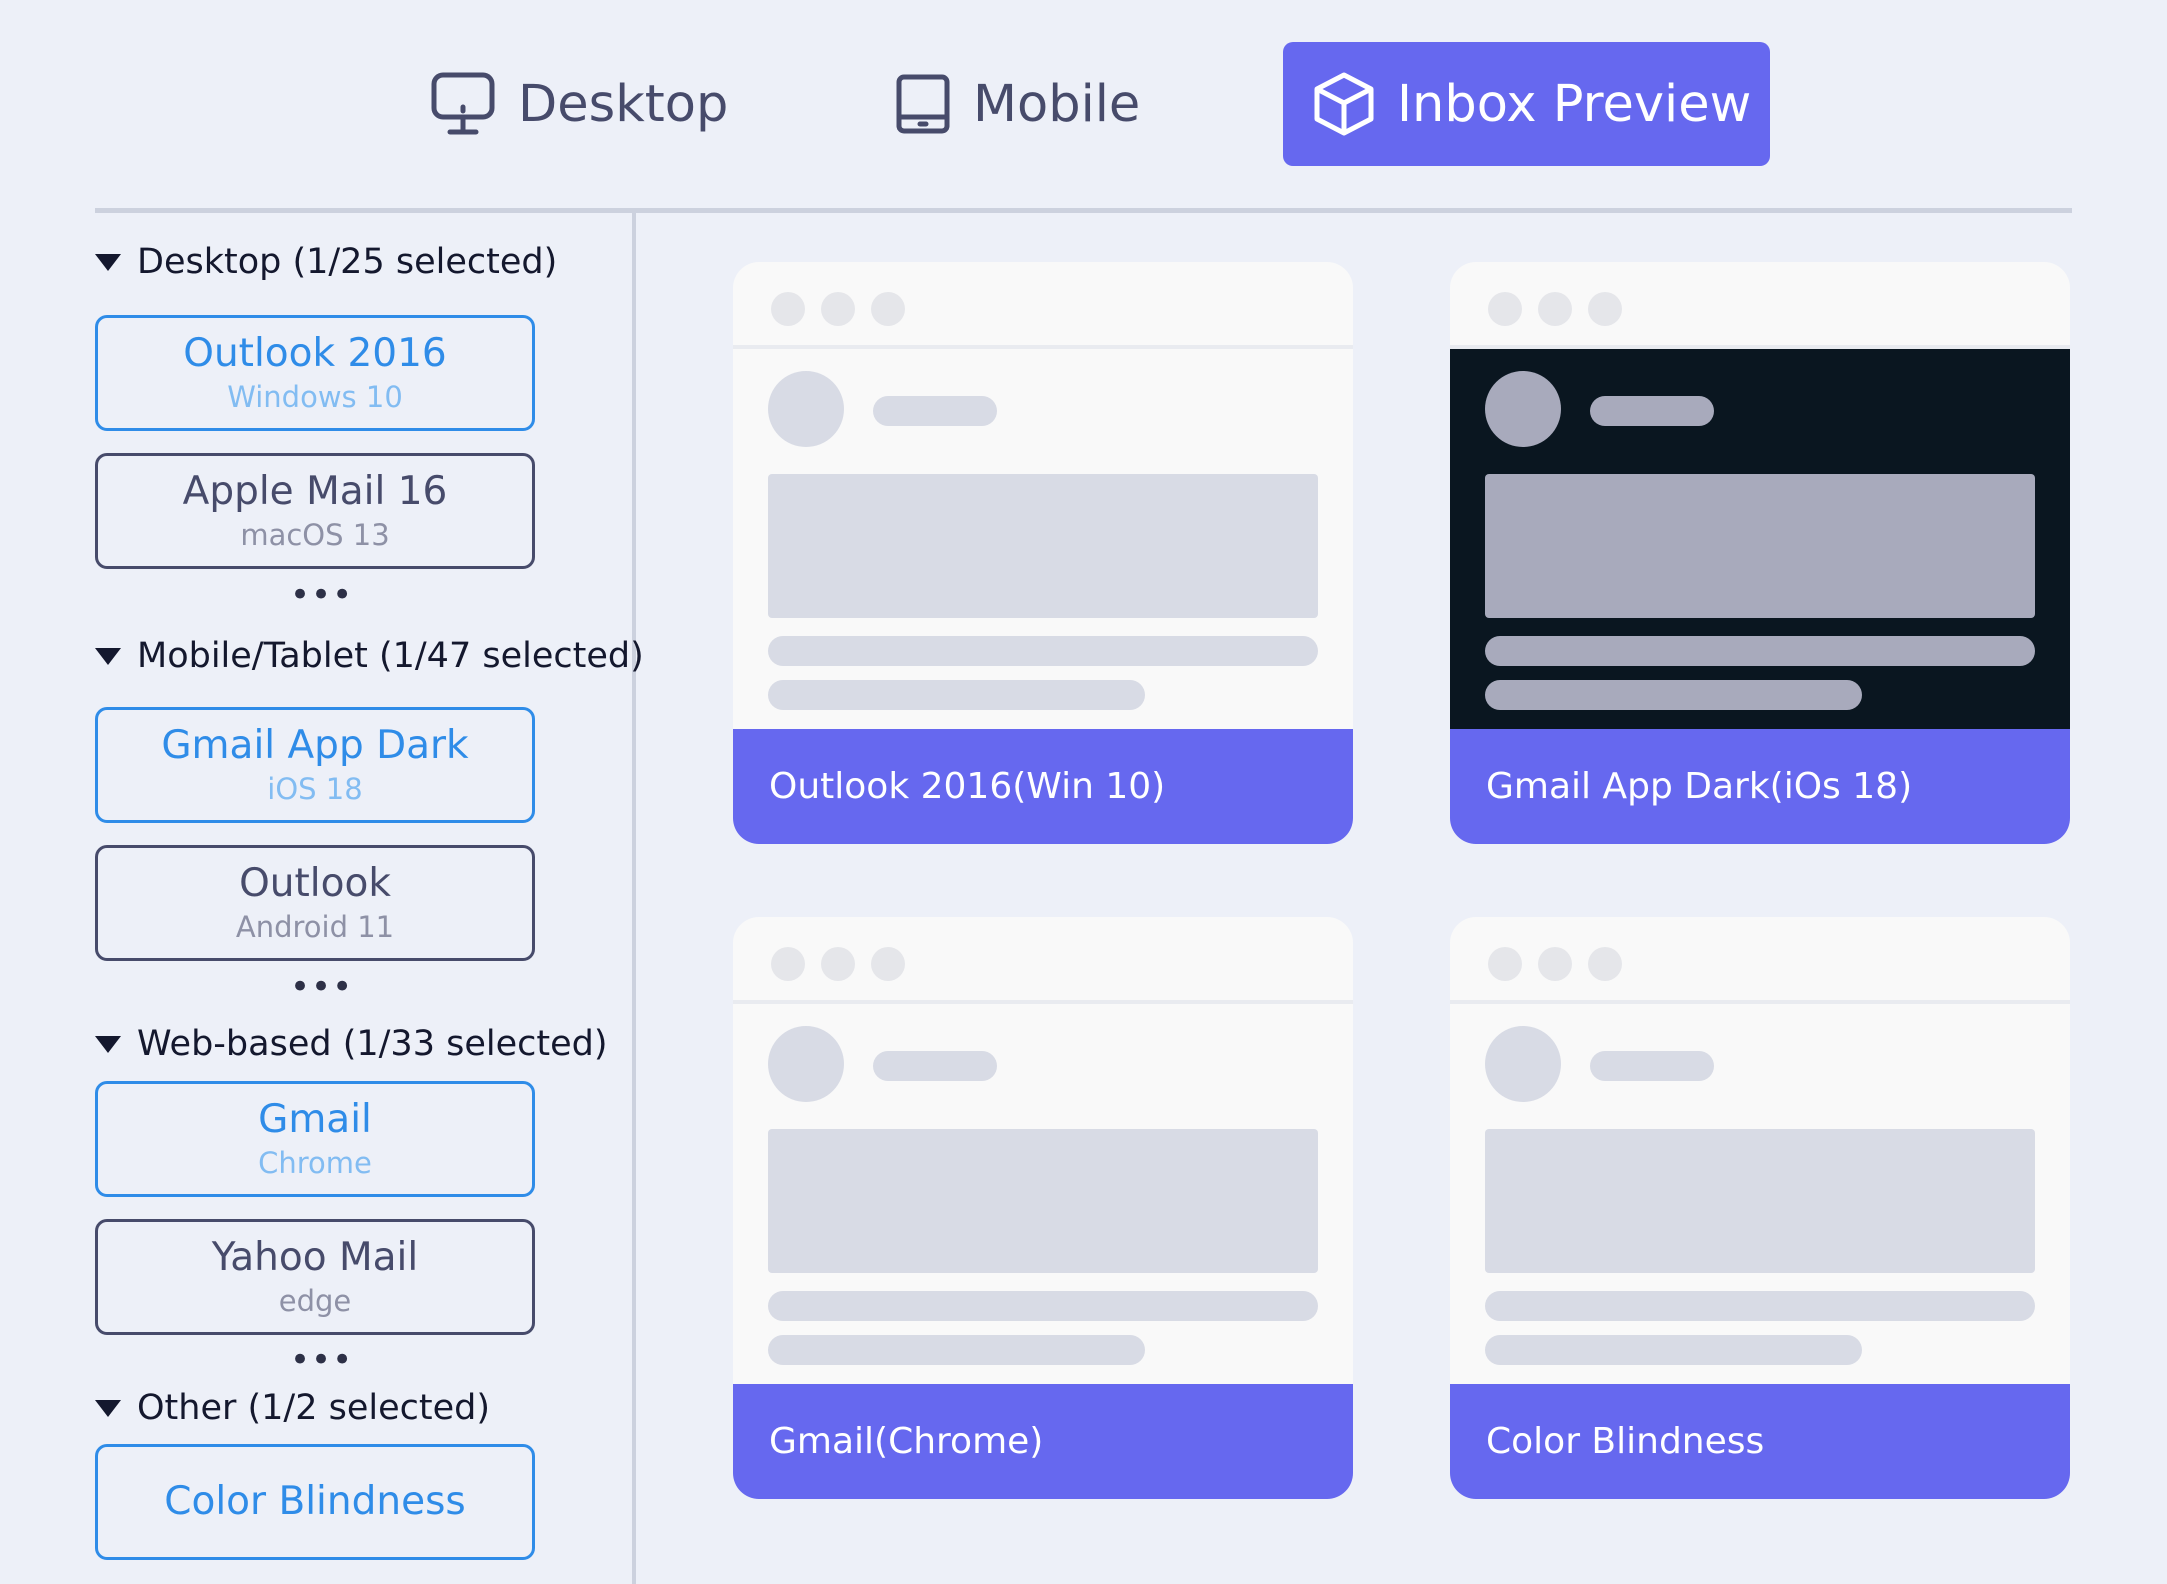 This screenshot has height=1584, width=2167. What do you see at coordinates (315, 1119) in the screenshot?
I see `client-name: Gmail` at bounding box center [315, 1119].